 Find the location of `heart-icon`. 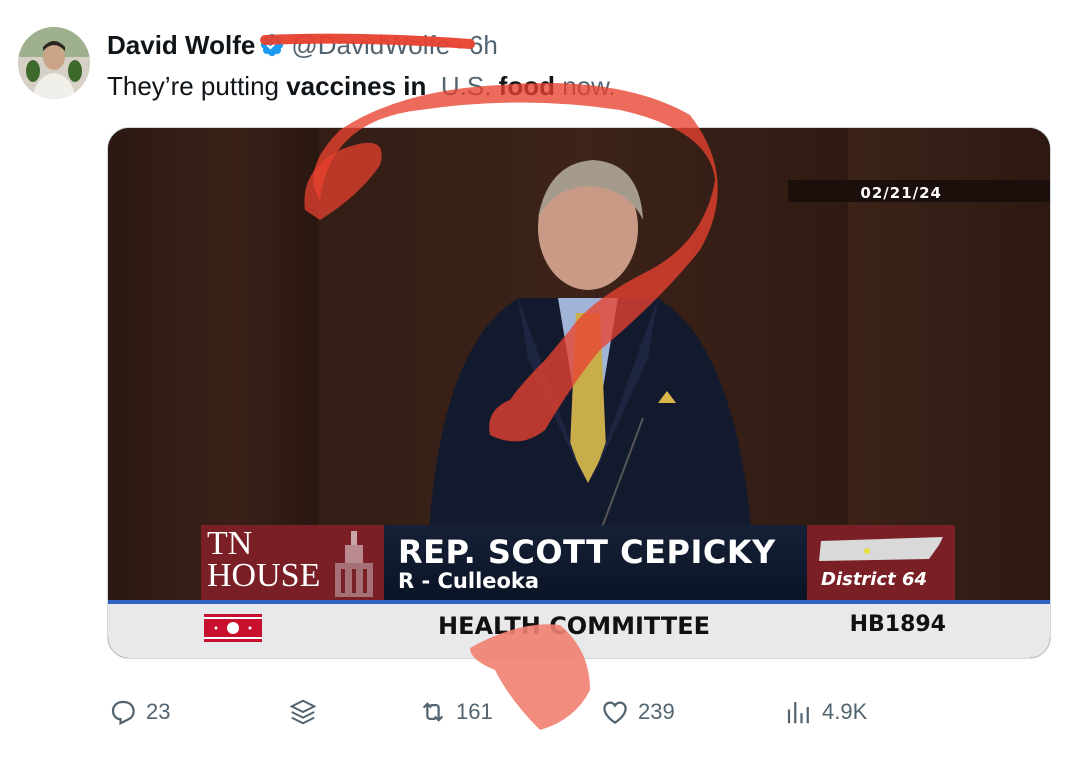

heart-icon is located at coordinates (615, 712).